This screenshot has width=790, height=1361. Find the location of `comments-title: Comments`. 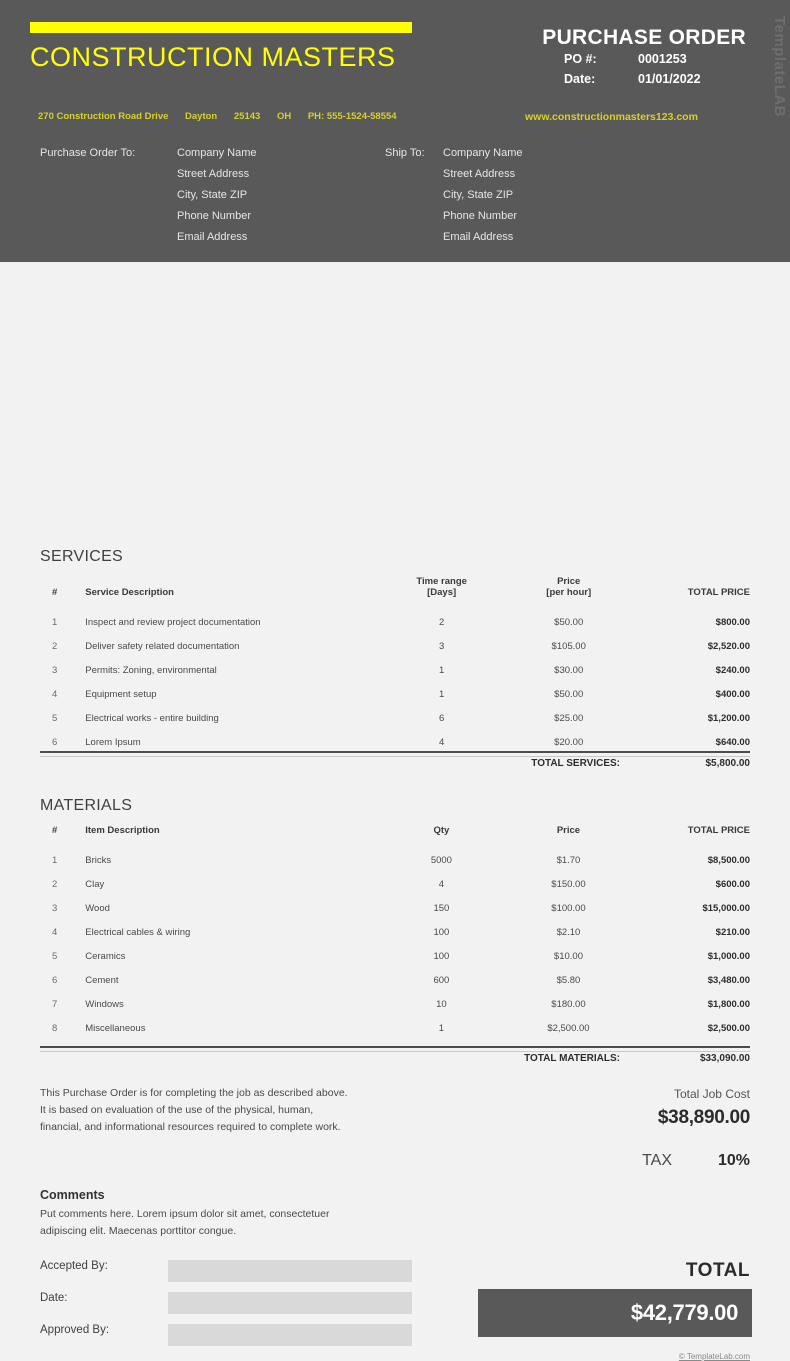

comments-title: Comments is located at coordinates (72, 1195).